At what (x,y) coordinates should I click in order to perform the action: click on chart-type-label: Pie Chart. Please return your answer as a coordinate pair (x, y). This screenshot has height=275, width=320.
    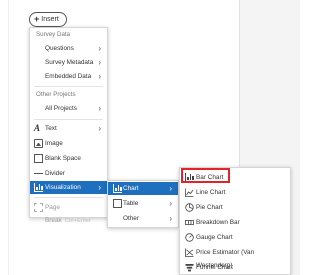
    Looking at the image, I should click on (209, 207).